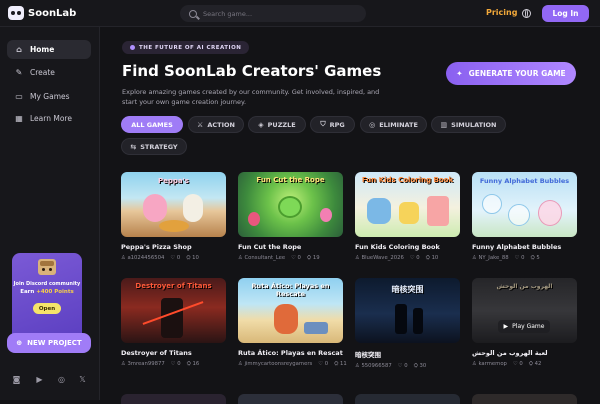 The image size is (600, 404). I want to click on filter-label: ALL GAMES, so click(152, 124).